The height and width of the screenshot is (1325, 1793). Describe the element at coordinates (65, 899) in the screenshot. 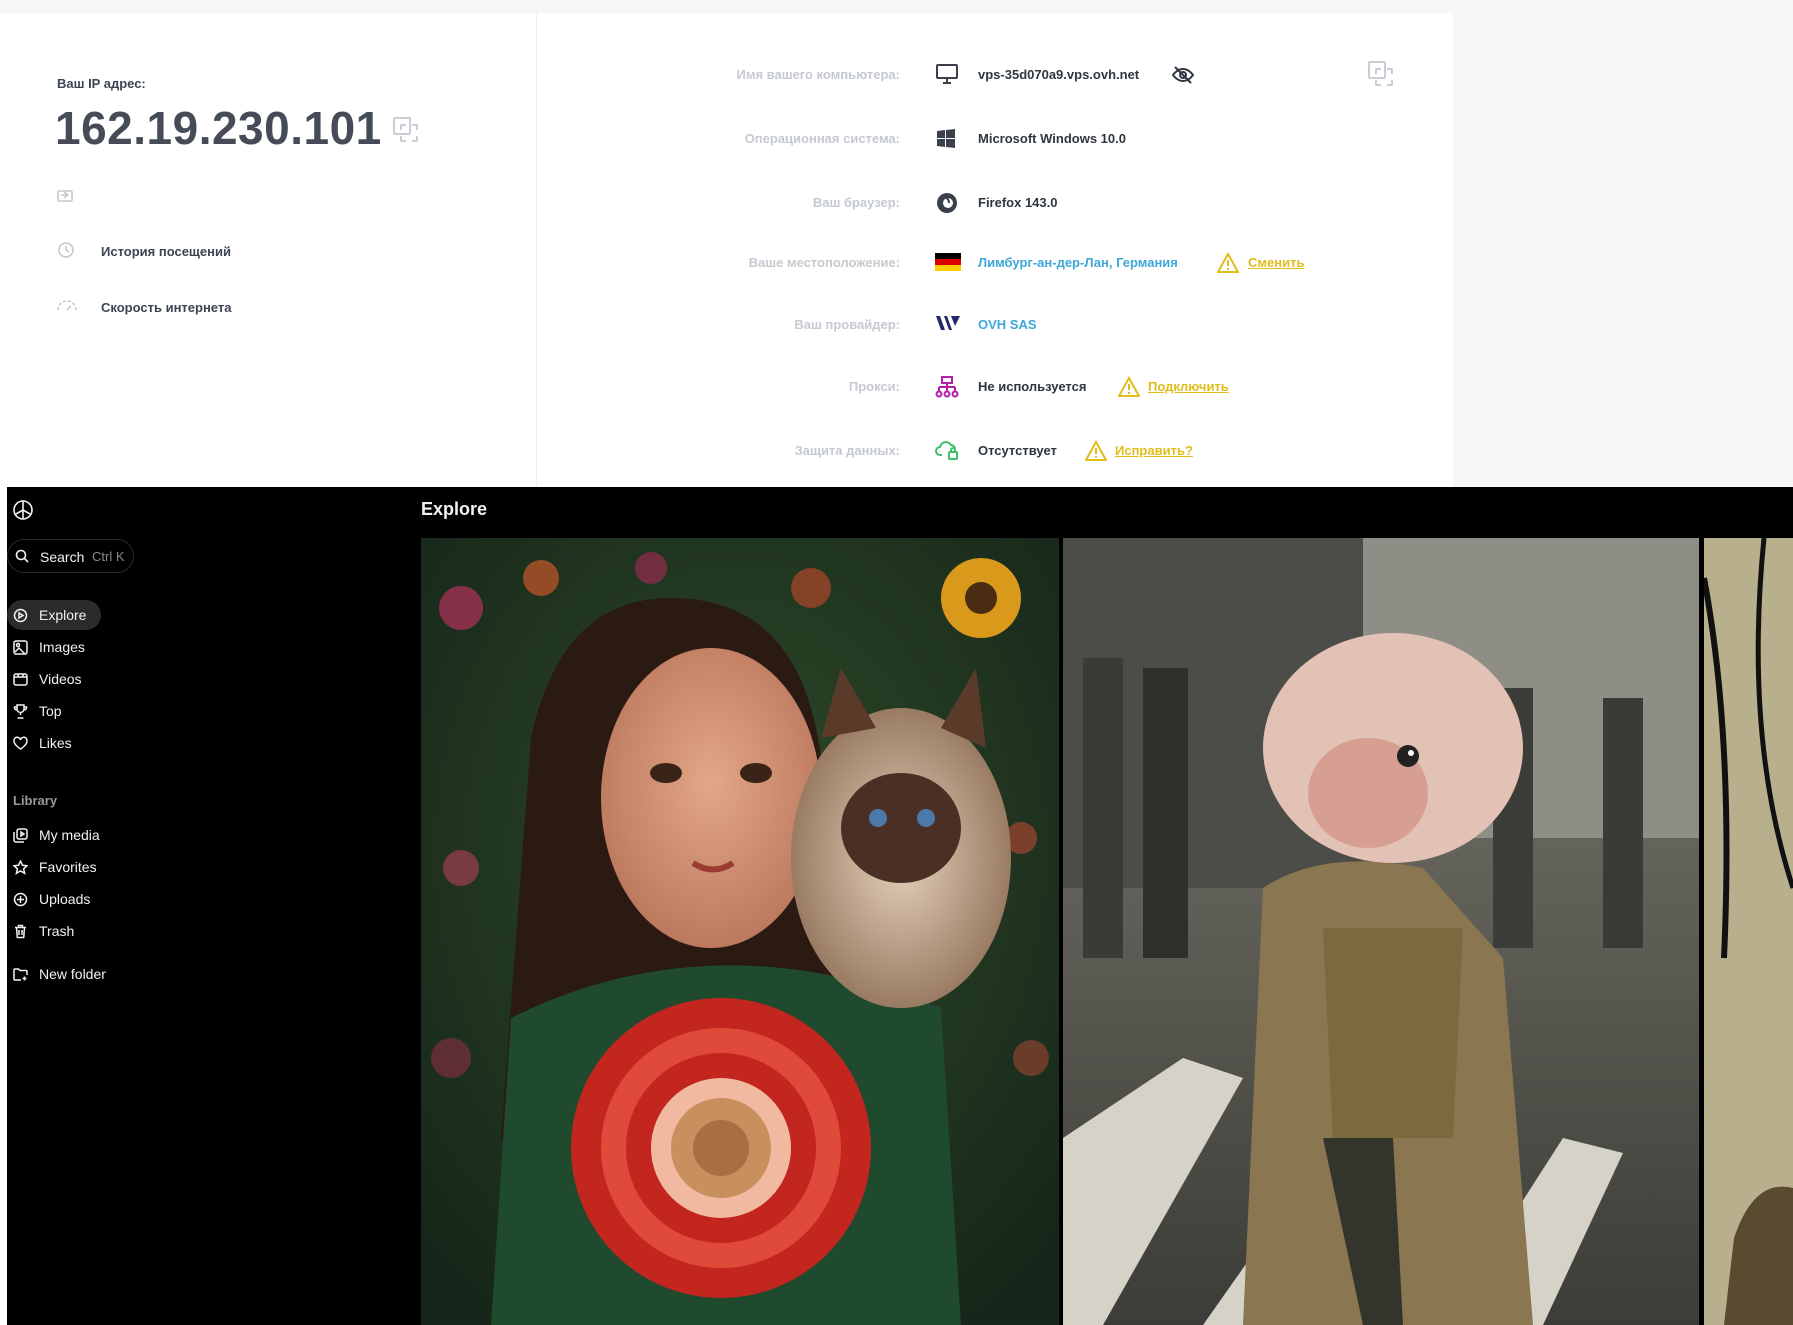

I see `nav-label: Uploads` at that location.